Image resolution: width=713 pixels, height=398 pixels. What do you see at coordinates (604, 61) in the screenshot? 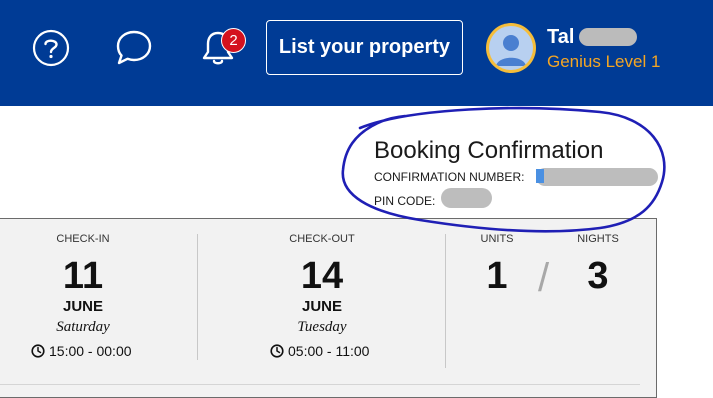
I see `genius-level: Genius Level 1` at bounding box center [604, 61].